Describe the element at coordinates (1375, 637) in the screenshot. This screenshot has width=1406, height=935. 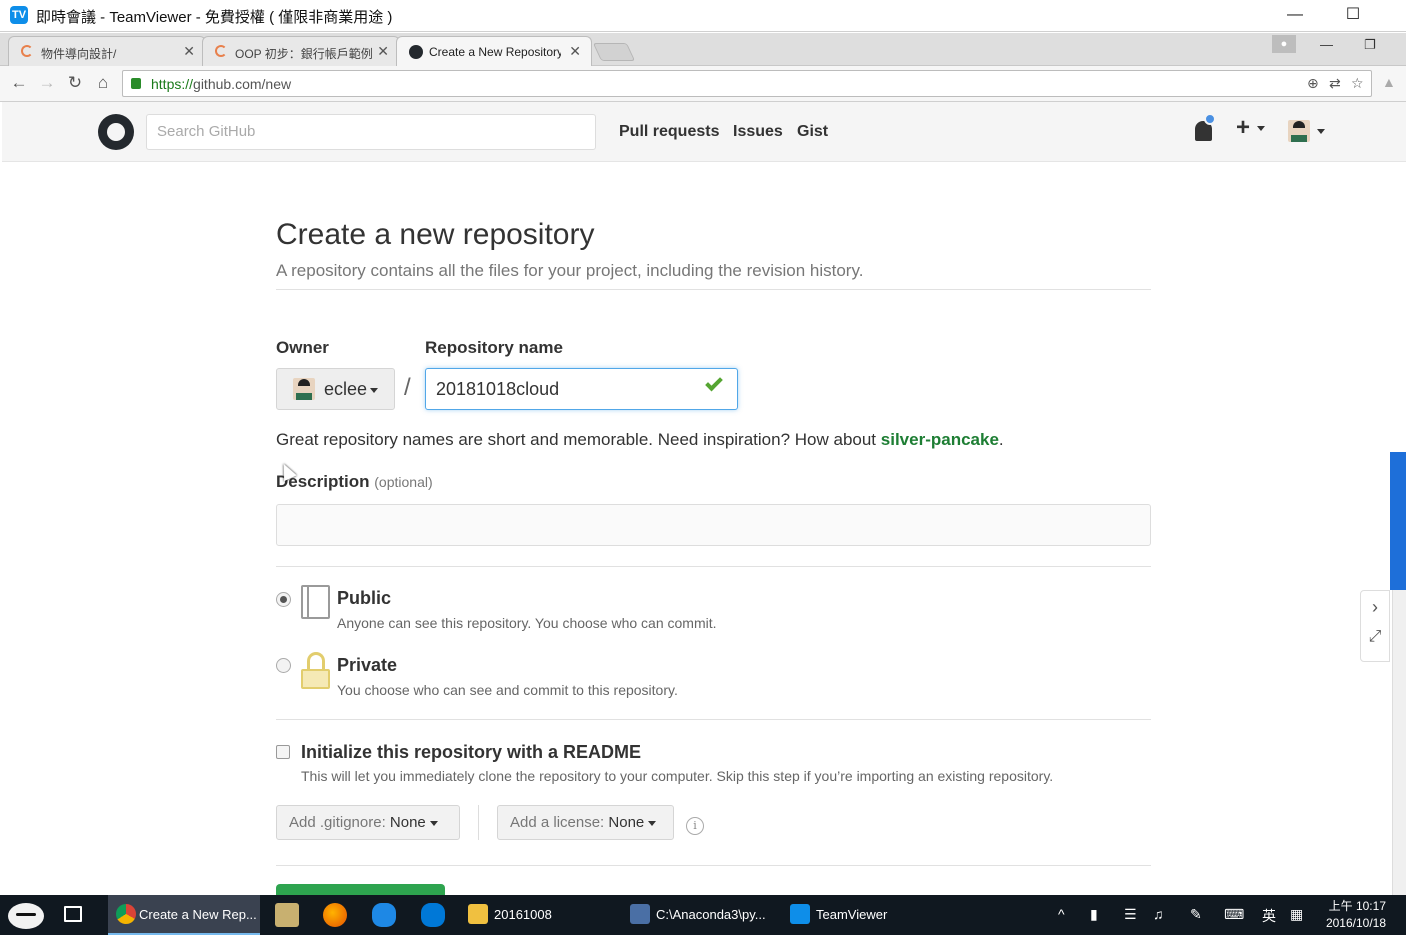
I see `fullscreen-icon: ⤢` at that location.